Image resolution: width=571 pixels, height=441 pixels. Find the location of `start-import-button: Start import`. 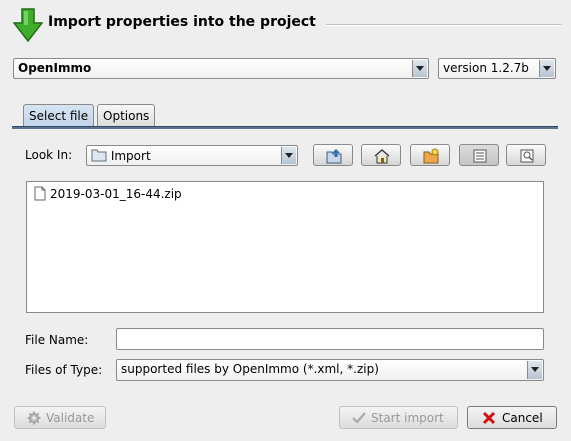

start-import-button: Start import is located at coordinates (398, 417).